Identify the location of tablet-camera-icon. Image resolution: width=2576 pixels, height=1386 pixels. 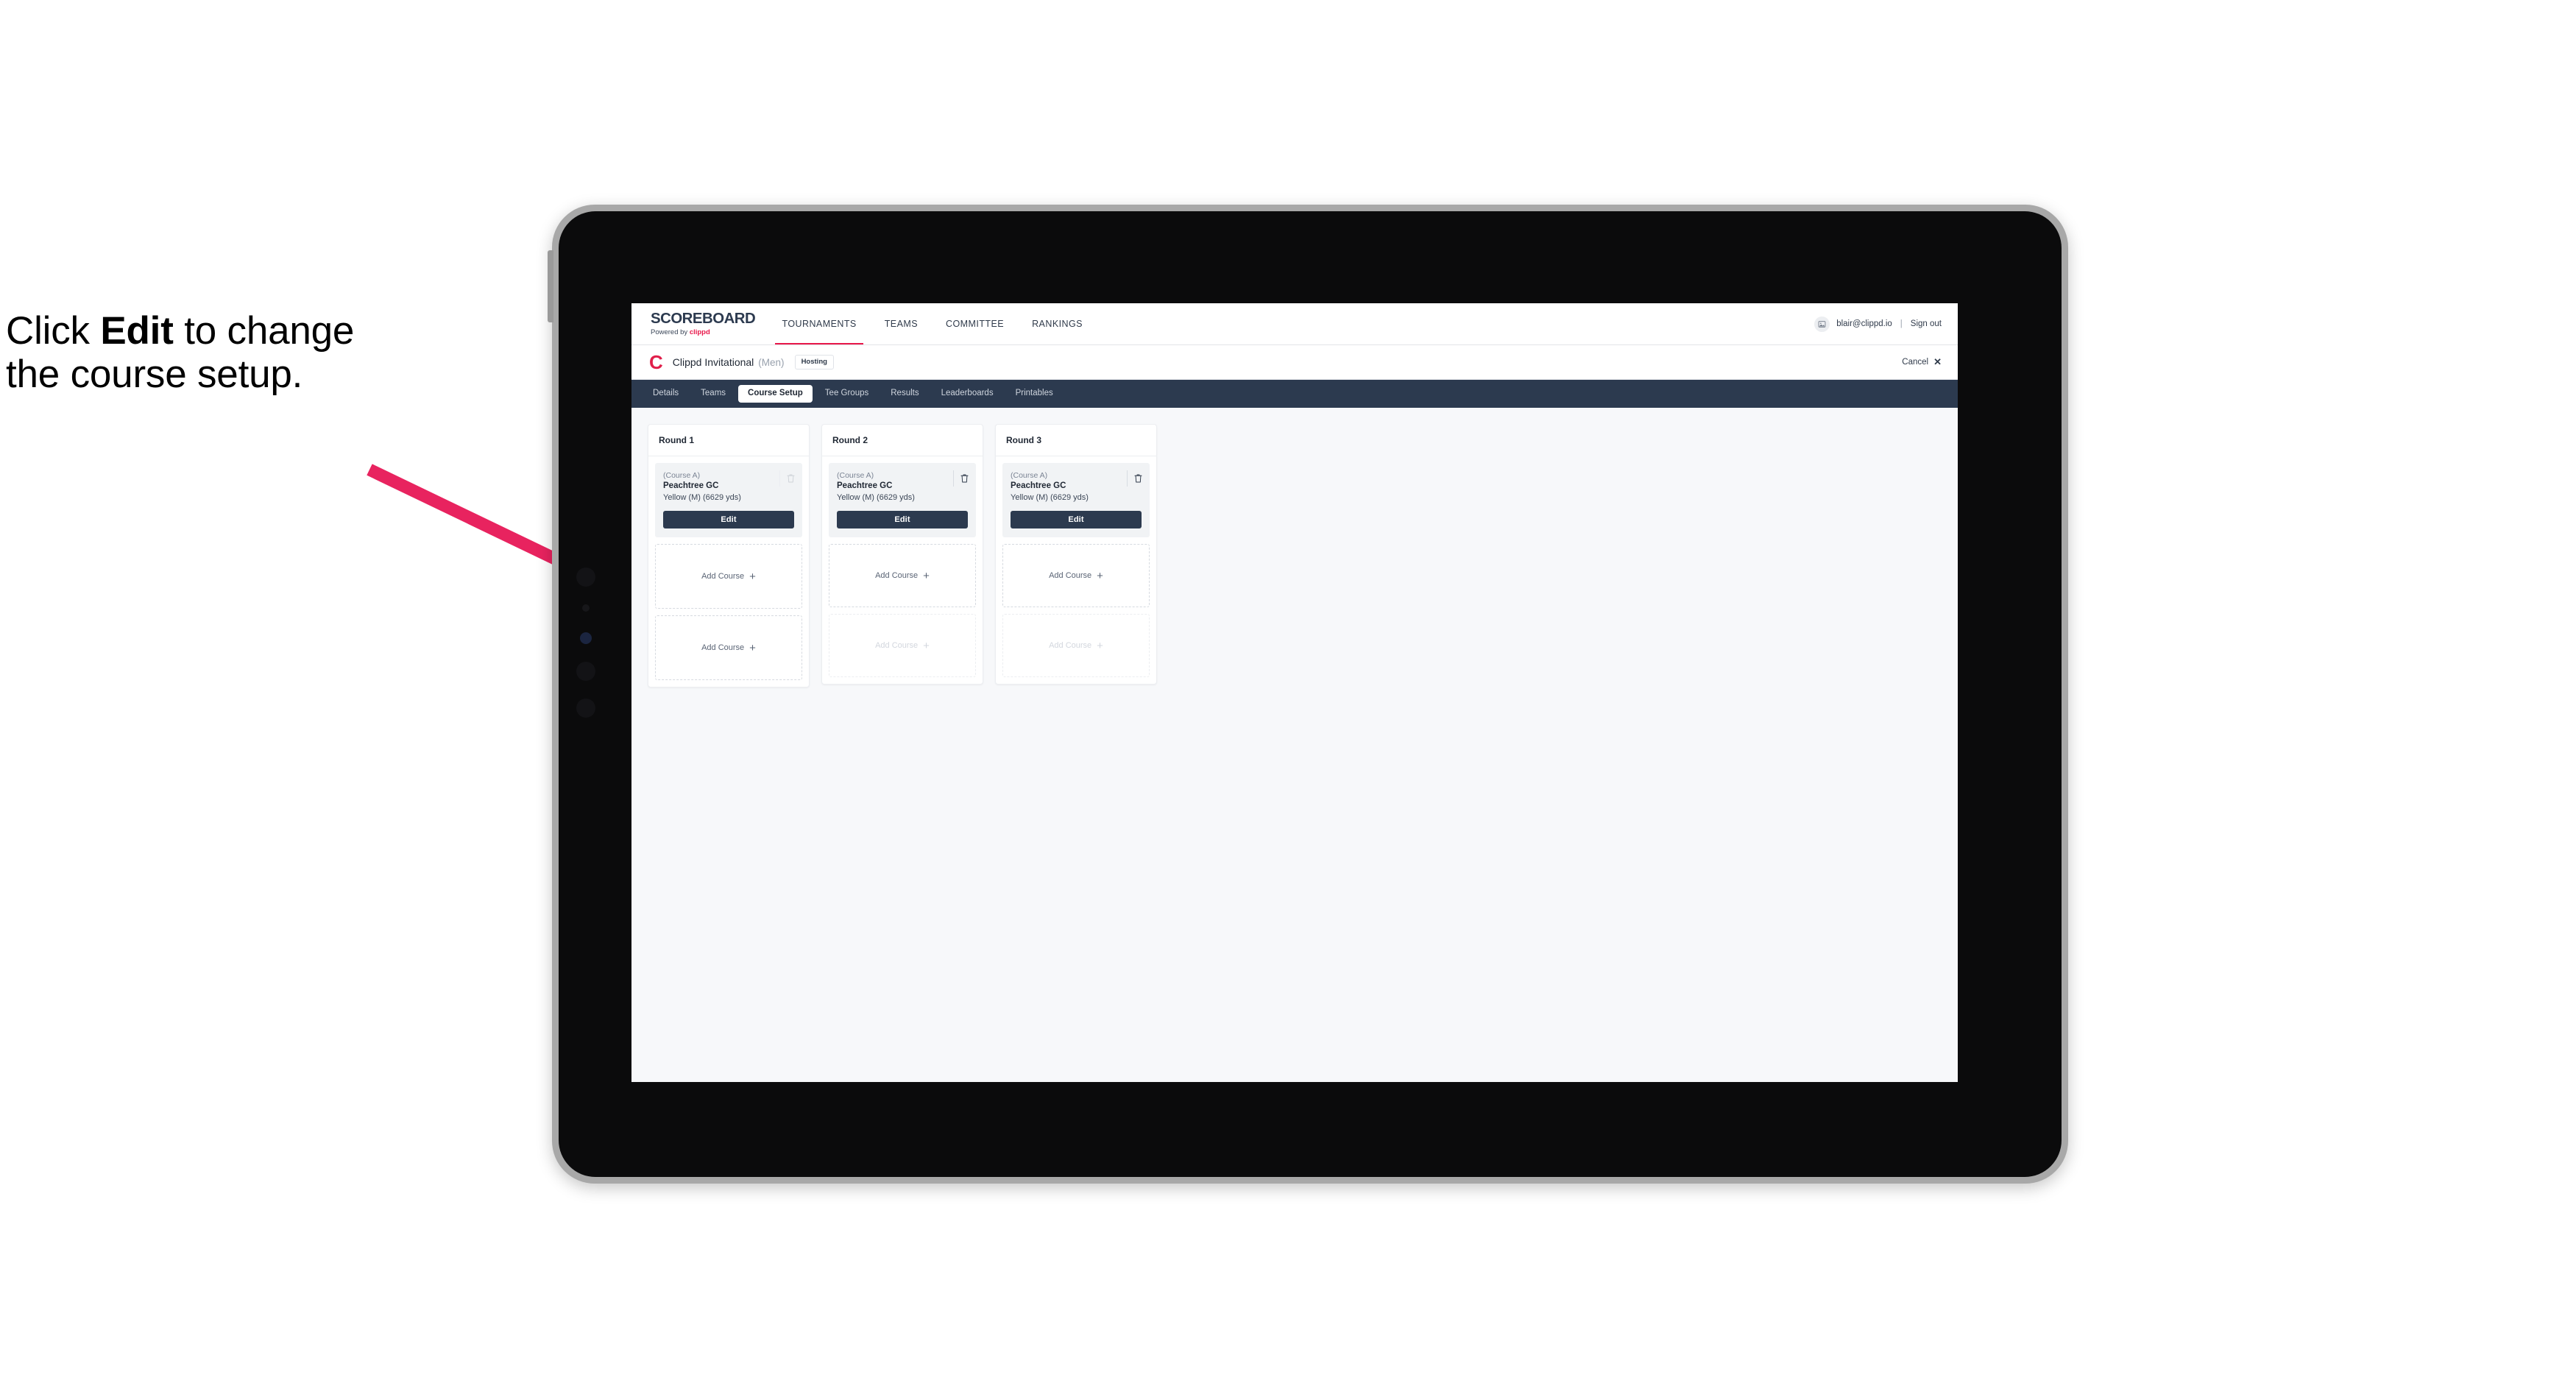
(586, 638).